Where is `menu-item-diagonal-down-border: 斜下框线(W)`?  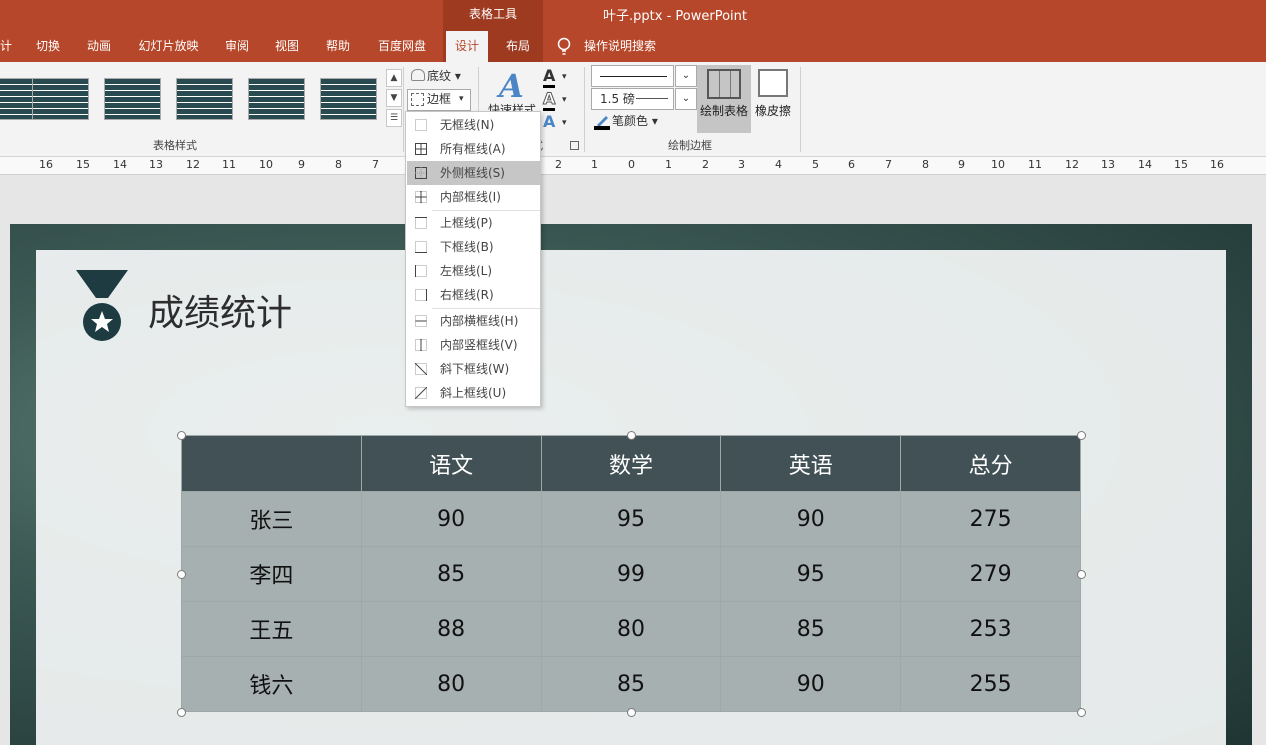
menu-item-diagonal-down-border: 斜下框线(W) is located at coordinates (473, 369).